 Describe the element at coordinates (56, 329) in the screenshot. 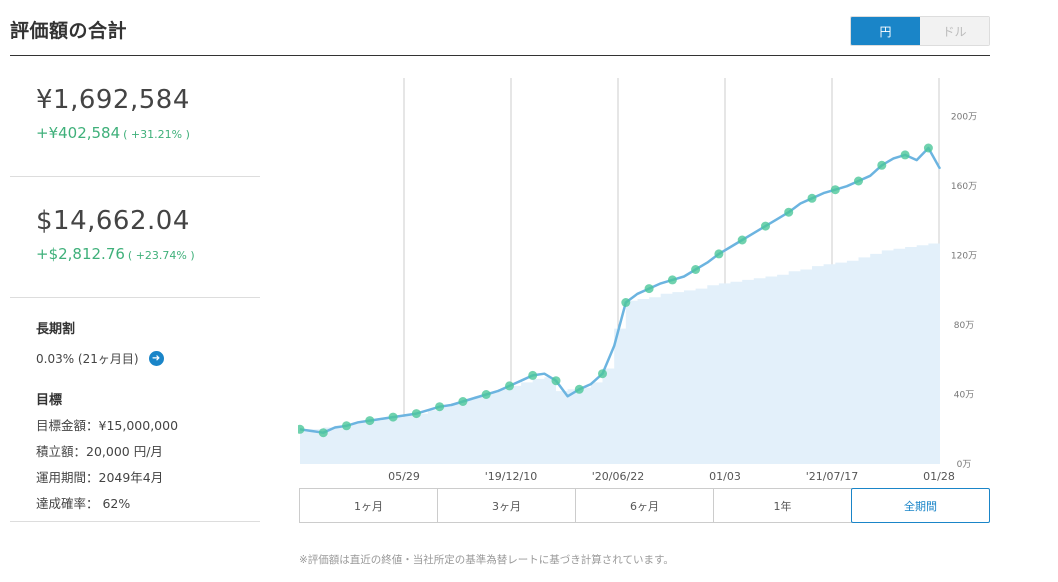

I see `long-term-title: 長期割` at that location.